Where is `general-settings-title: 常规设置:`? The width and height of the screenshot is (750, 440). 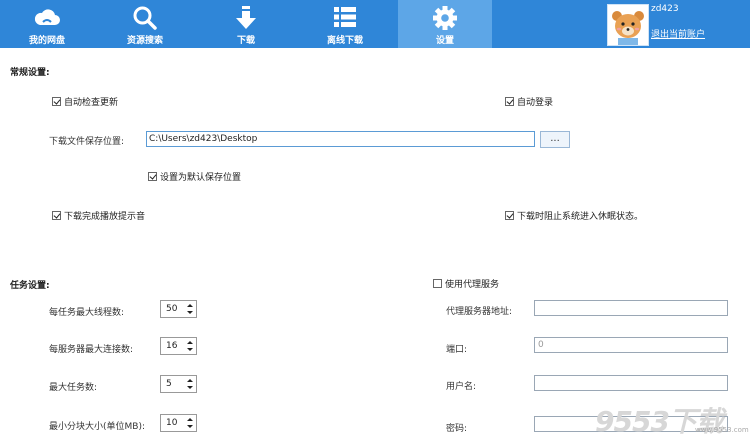 general-settings-title: 常规设置: is located at coordinates (30, 73).